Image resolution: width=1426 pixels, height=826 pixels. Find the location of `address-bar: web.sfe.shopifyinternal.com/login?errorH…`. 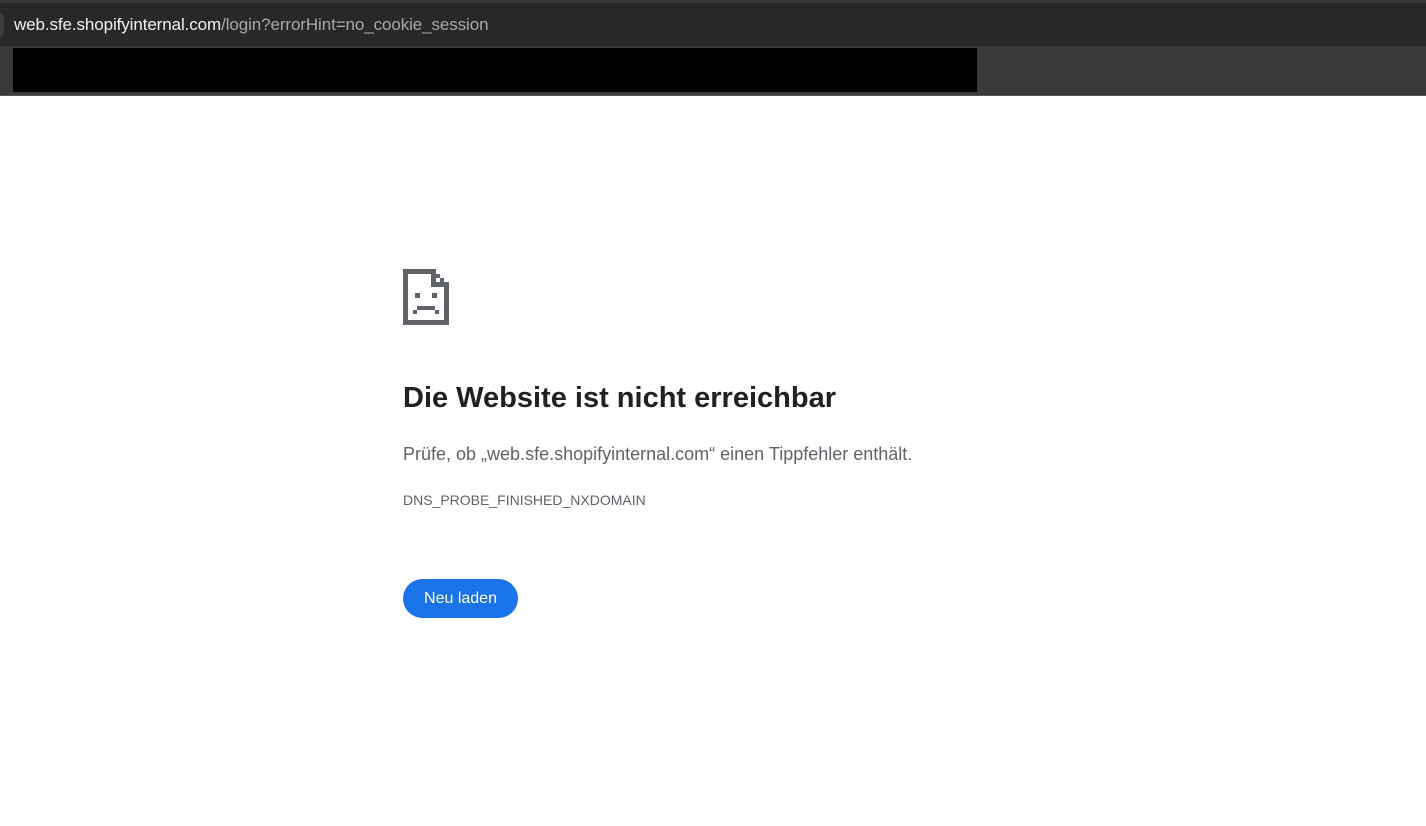

address-bar: web.sfe.shopifyinternal.com/login?errorH… is located at coordinates (251, 25).